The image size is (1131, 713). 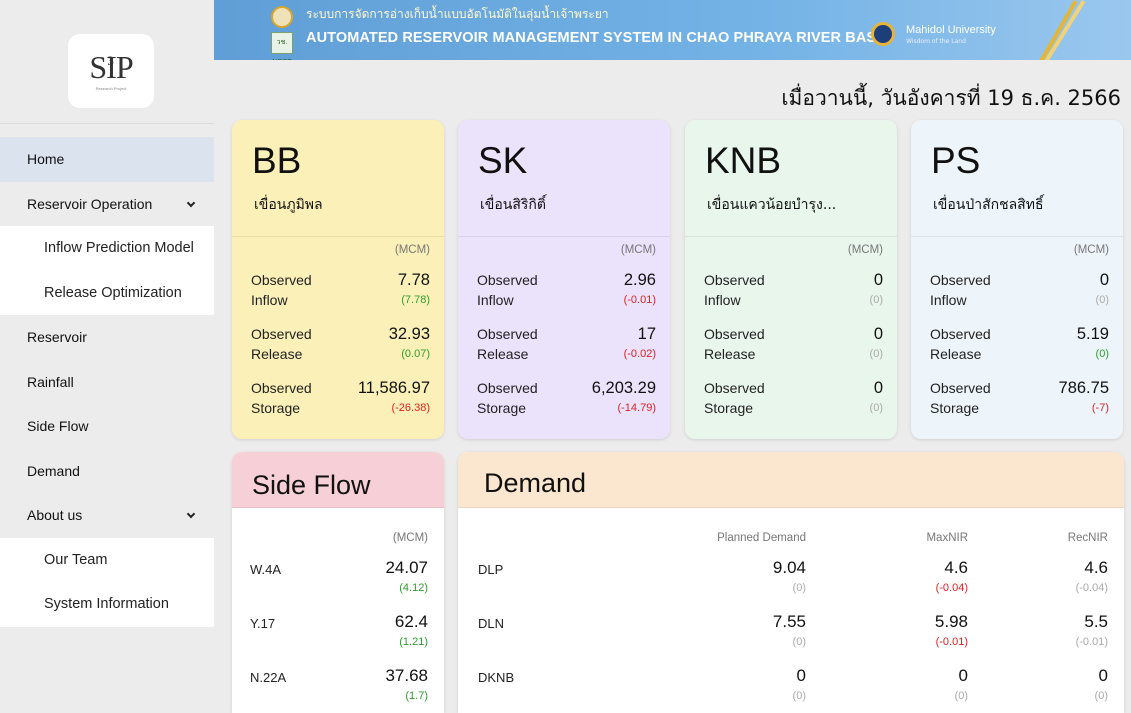 What do you see at coordinates (406, 675) in the screenshot?
I see `station-value: 37.68` at bounding box center [406, 675].